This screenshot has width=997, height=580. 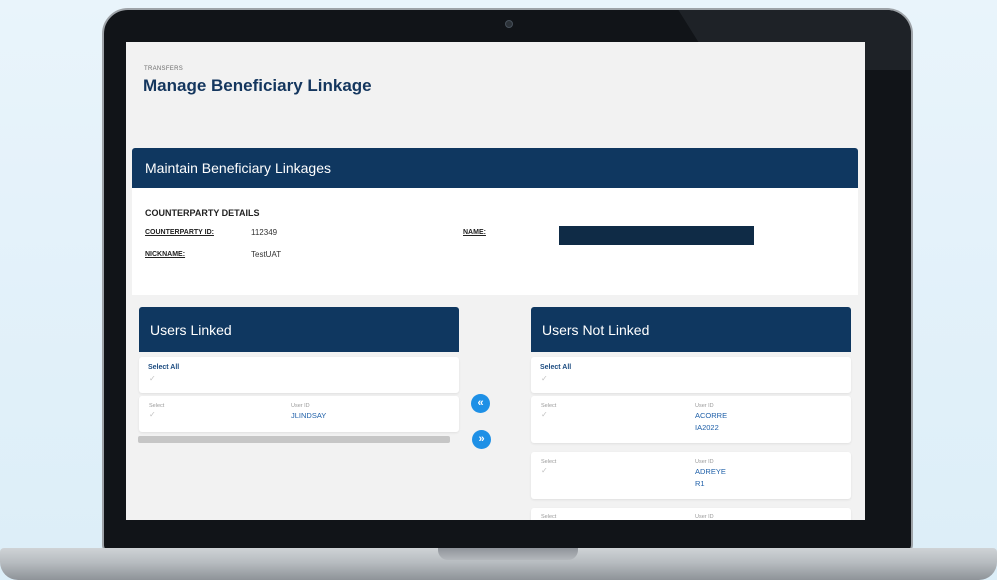 What do you see at coordinates (691, 514) in the screenshot?
I see `table-row: Select User ID` at bounding box center [691, 514].